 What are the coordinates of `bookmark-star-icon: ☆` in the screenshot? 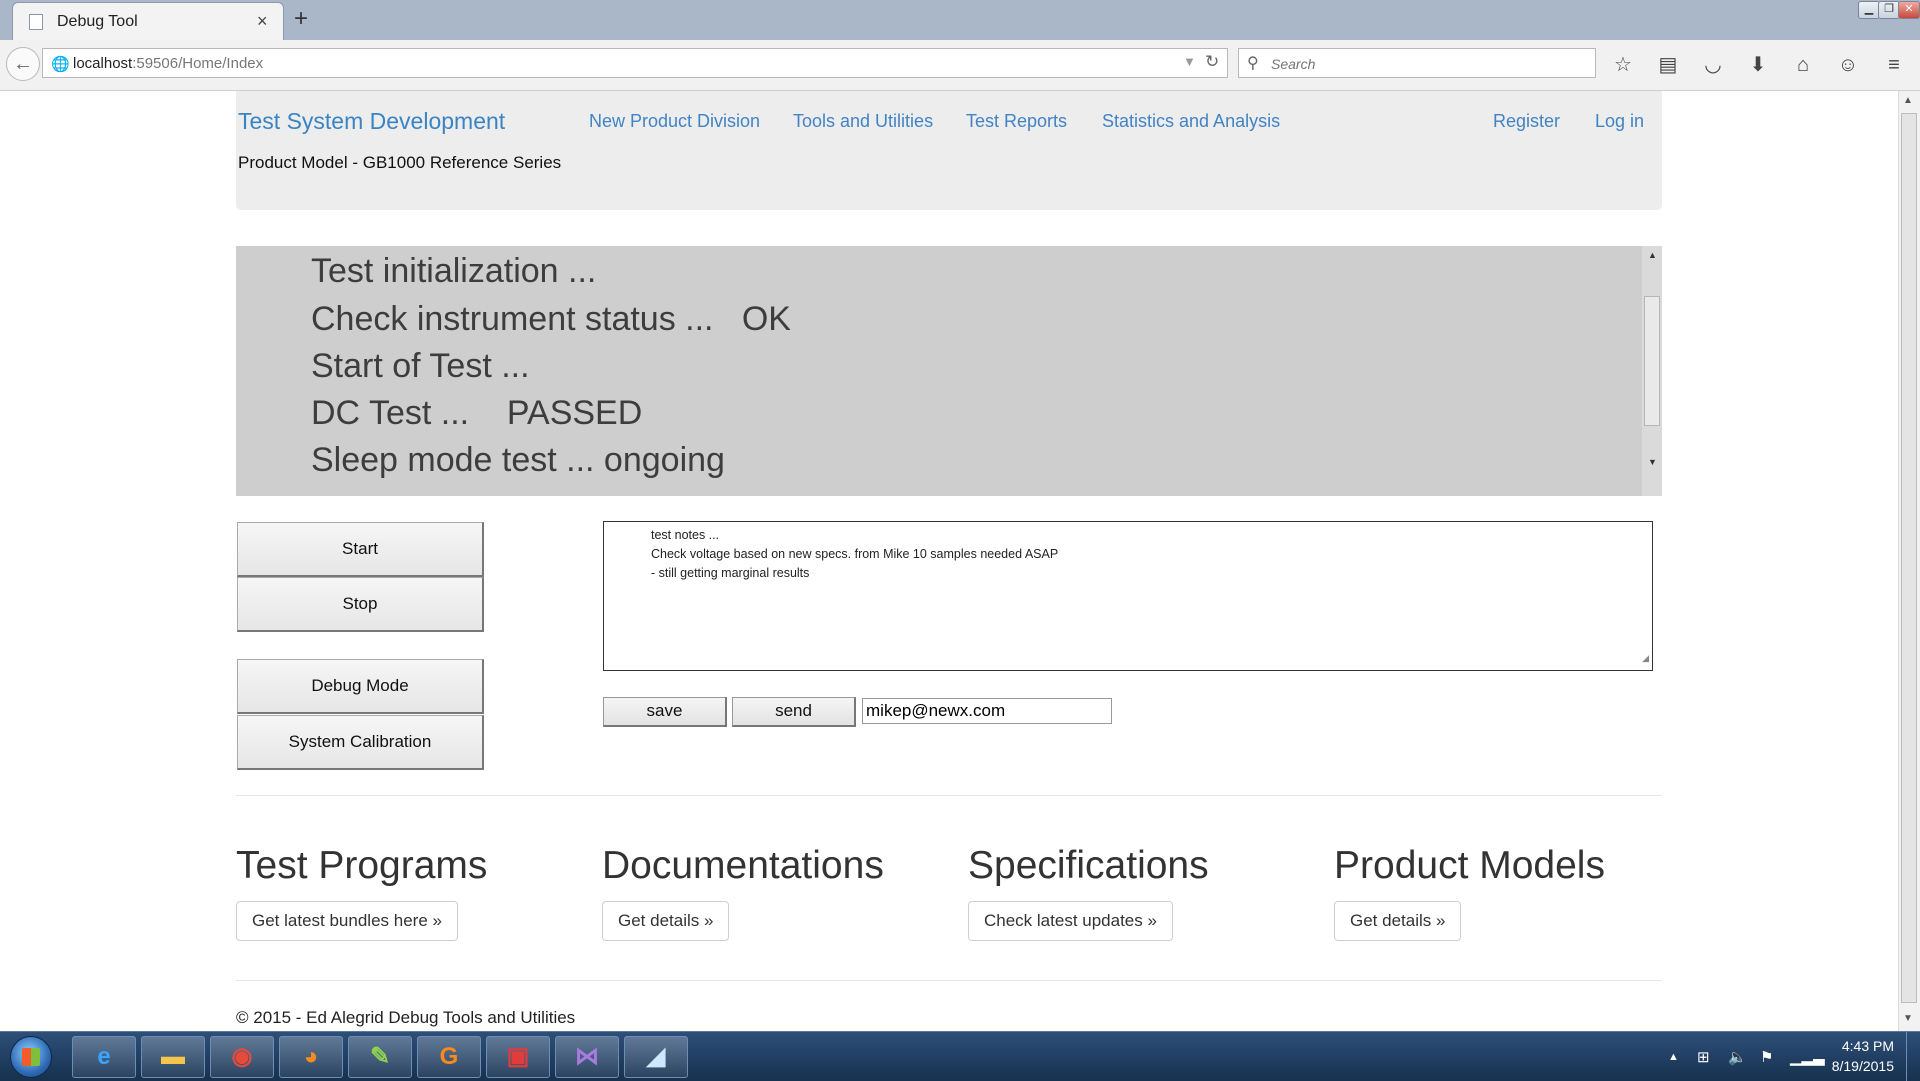 It's located at (1623, 65).